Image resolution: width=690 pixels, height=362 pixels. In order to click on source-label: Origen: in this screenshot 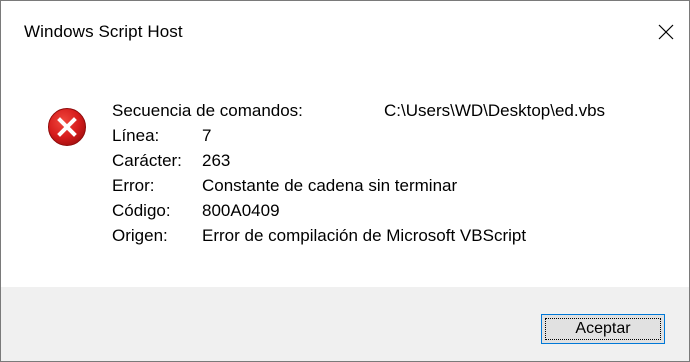, I will do `click(140, 235)`.